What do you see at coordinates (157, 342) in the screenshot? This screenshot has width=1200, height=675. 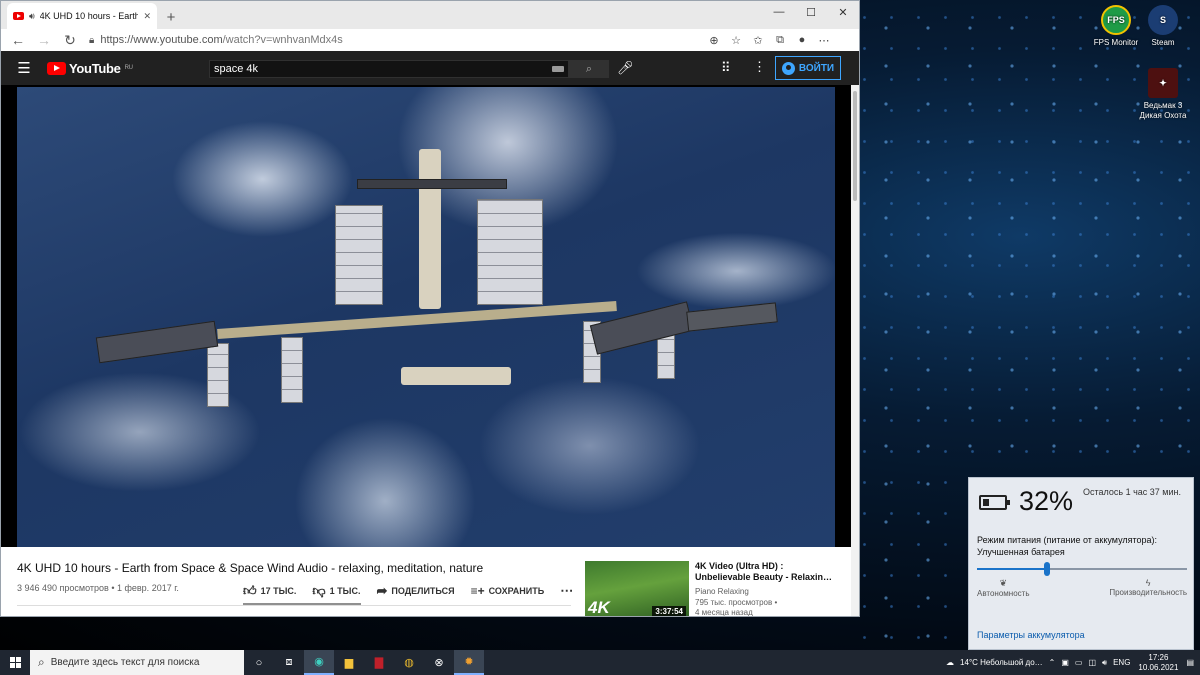 I see `iss-solar-array` at bounding box center [157, 342].